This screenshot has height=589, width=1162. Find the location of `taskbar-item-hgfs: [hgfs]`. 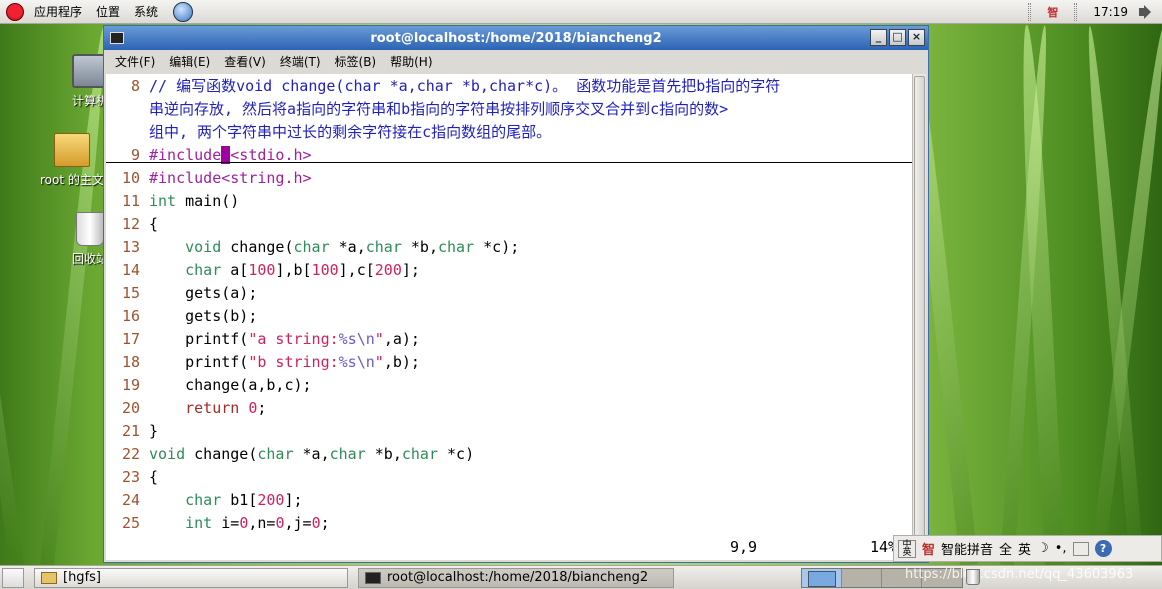

taskbar-item-hgfs: [hgfs] is located at coordinates (191, 577).